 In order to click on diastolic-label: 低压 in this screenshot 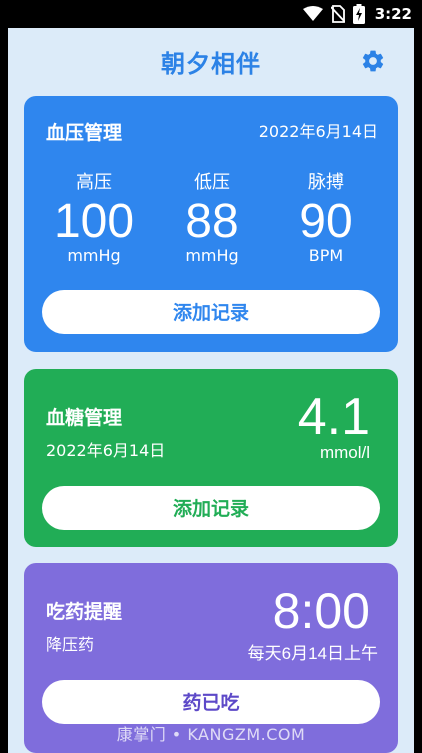, I will do `click(212, 182)`.